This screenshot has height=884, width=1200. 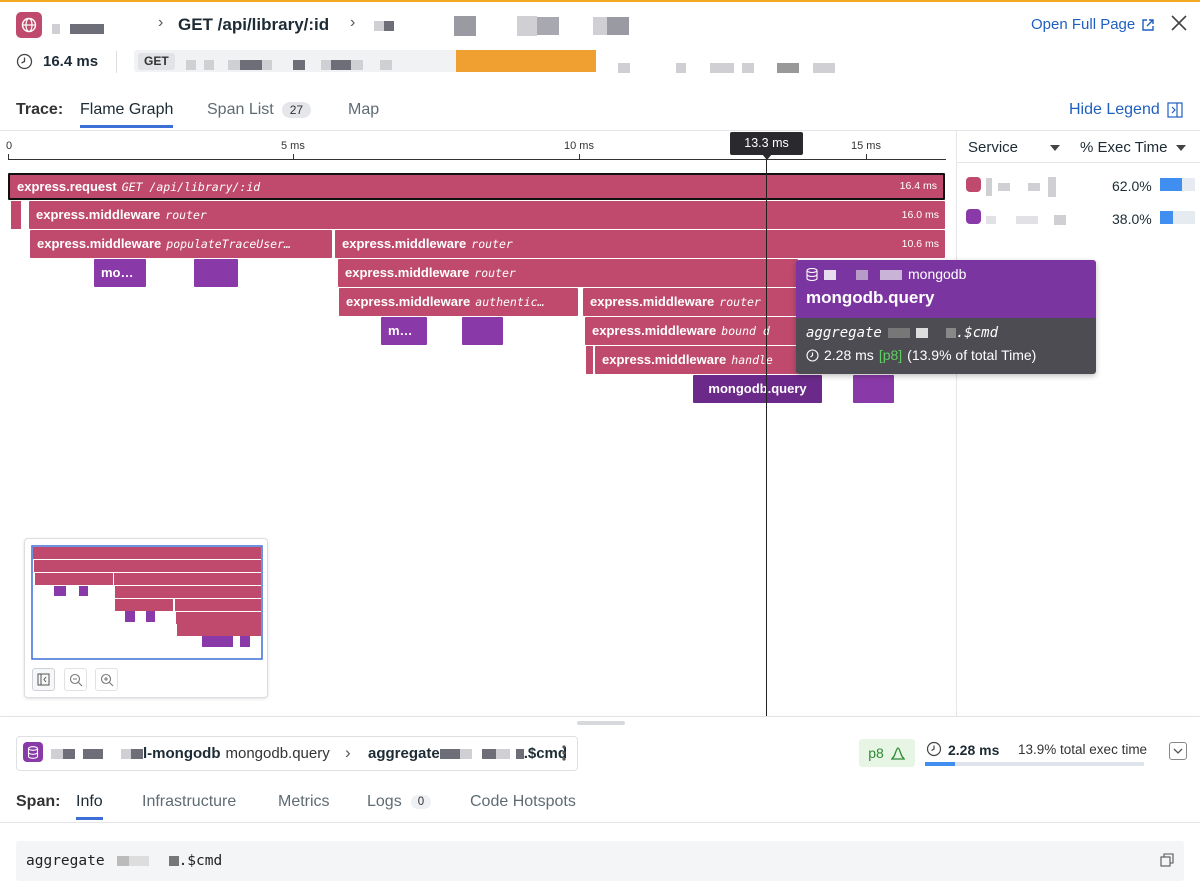 What do you see at coordinates (940, 764) in the screenshot?
I see `exec-progress-fill` at bounding box center [940, 764].